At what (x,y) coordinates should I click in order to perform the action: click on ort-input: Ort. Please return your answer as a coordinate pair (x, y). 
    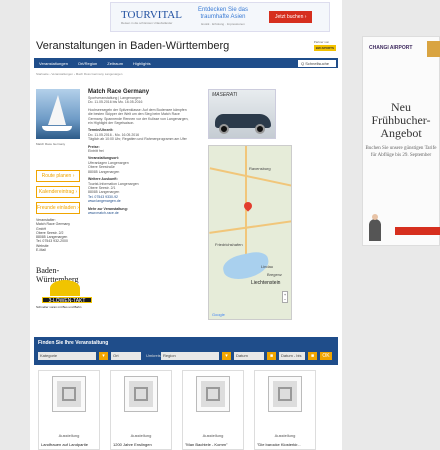
    Looking at the image, I should click on (126, 355).